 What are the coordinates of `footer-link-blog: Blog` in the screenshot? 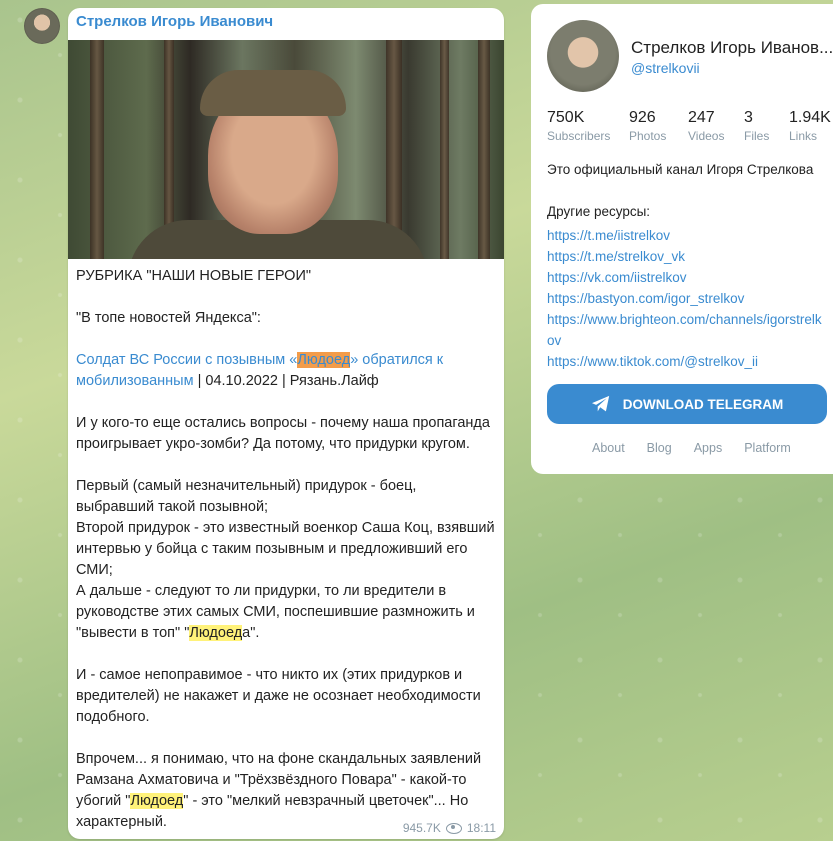 It's located at (659, 448).